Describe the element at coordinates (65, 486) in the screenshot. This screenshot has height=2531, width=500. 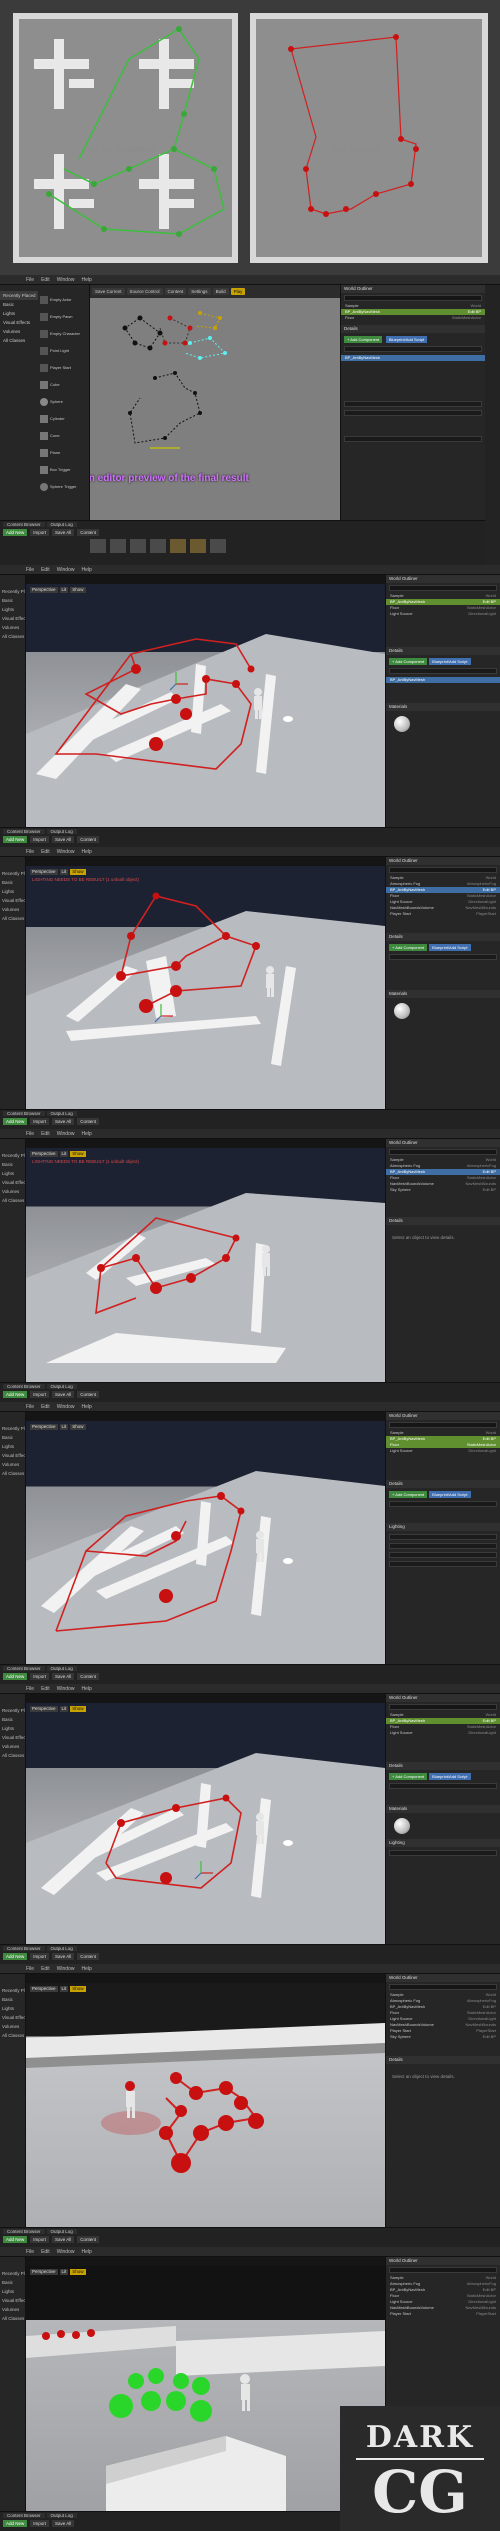
I see `actor-item-11: Sphere Trigger` at that location.